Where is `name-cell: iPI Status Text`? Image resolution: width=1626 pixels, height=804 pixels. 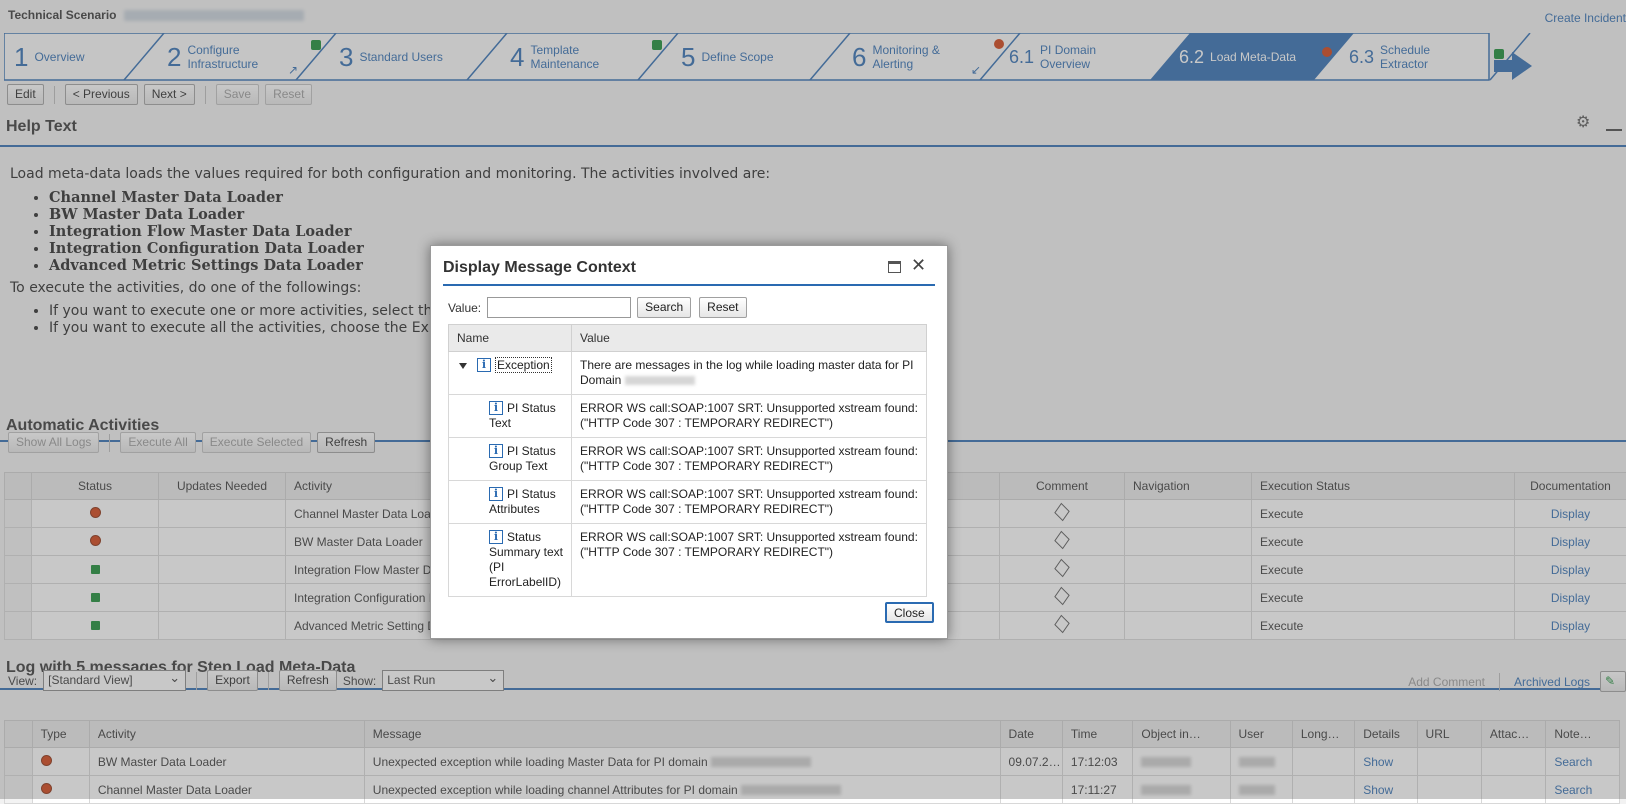 name-cell: iPI Status Text is located at coordinates (510, 416).